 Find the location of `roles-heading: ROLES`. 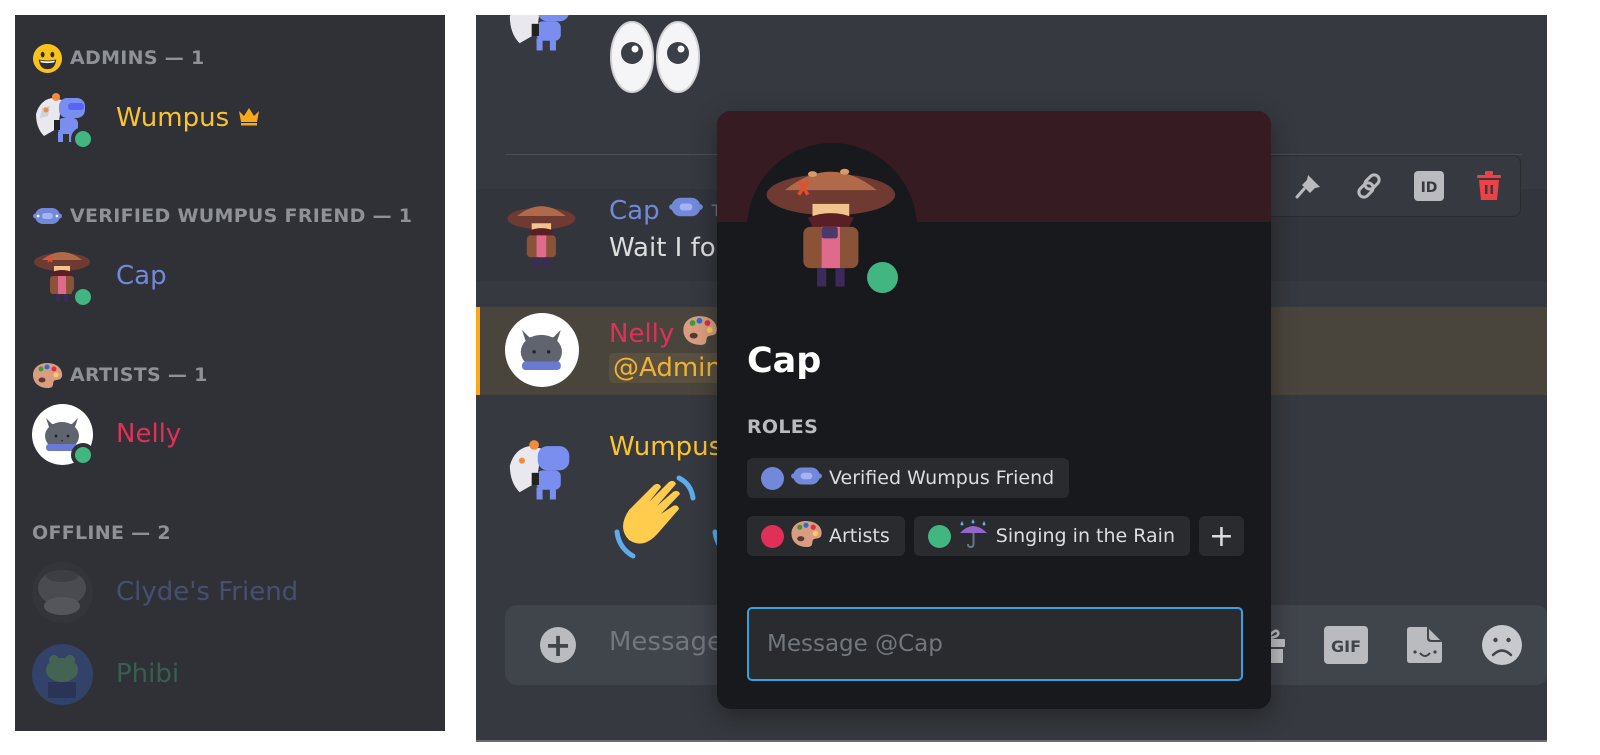

roles-heading: ROLES is located at coordinates (783, 427).